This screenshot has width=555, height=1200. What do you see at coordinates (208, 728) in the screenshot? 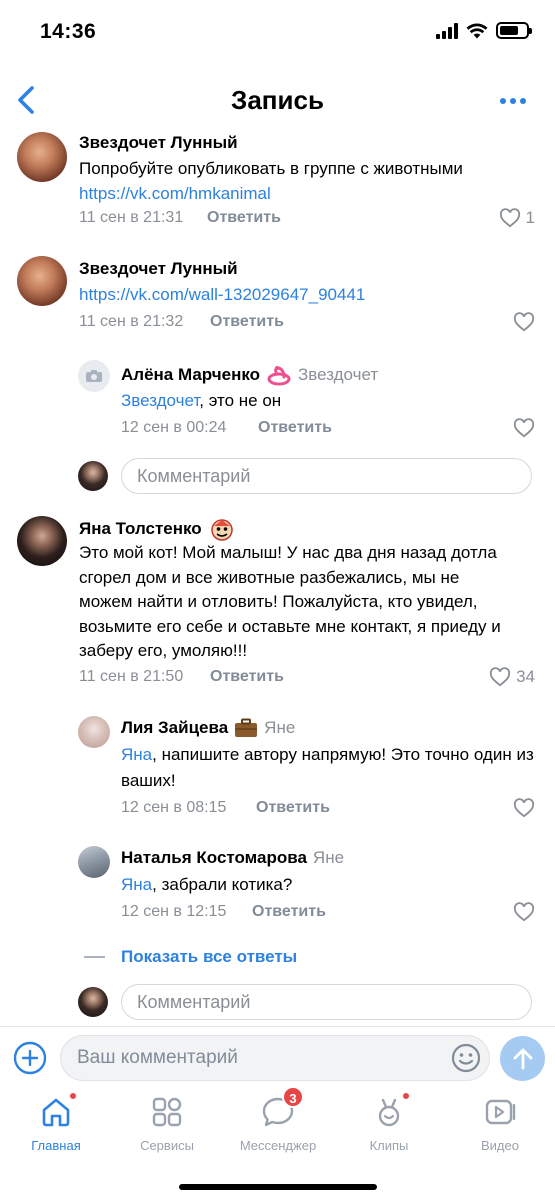
I see `comment-author: Лия Зайцева Яне` at bounding box center [208, 728].